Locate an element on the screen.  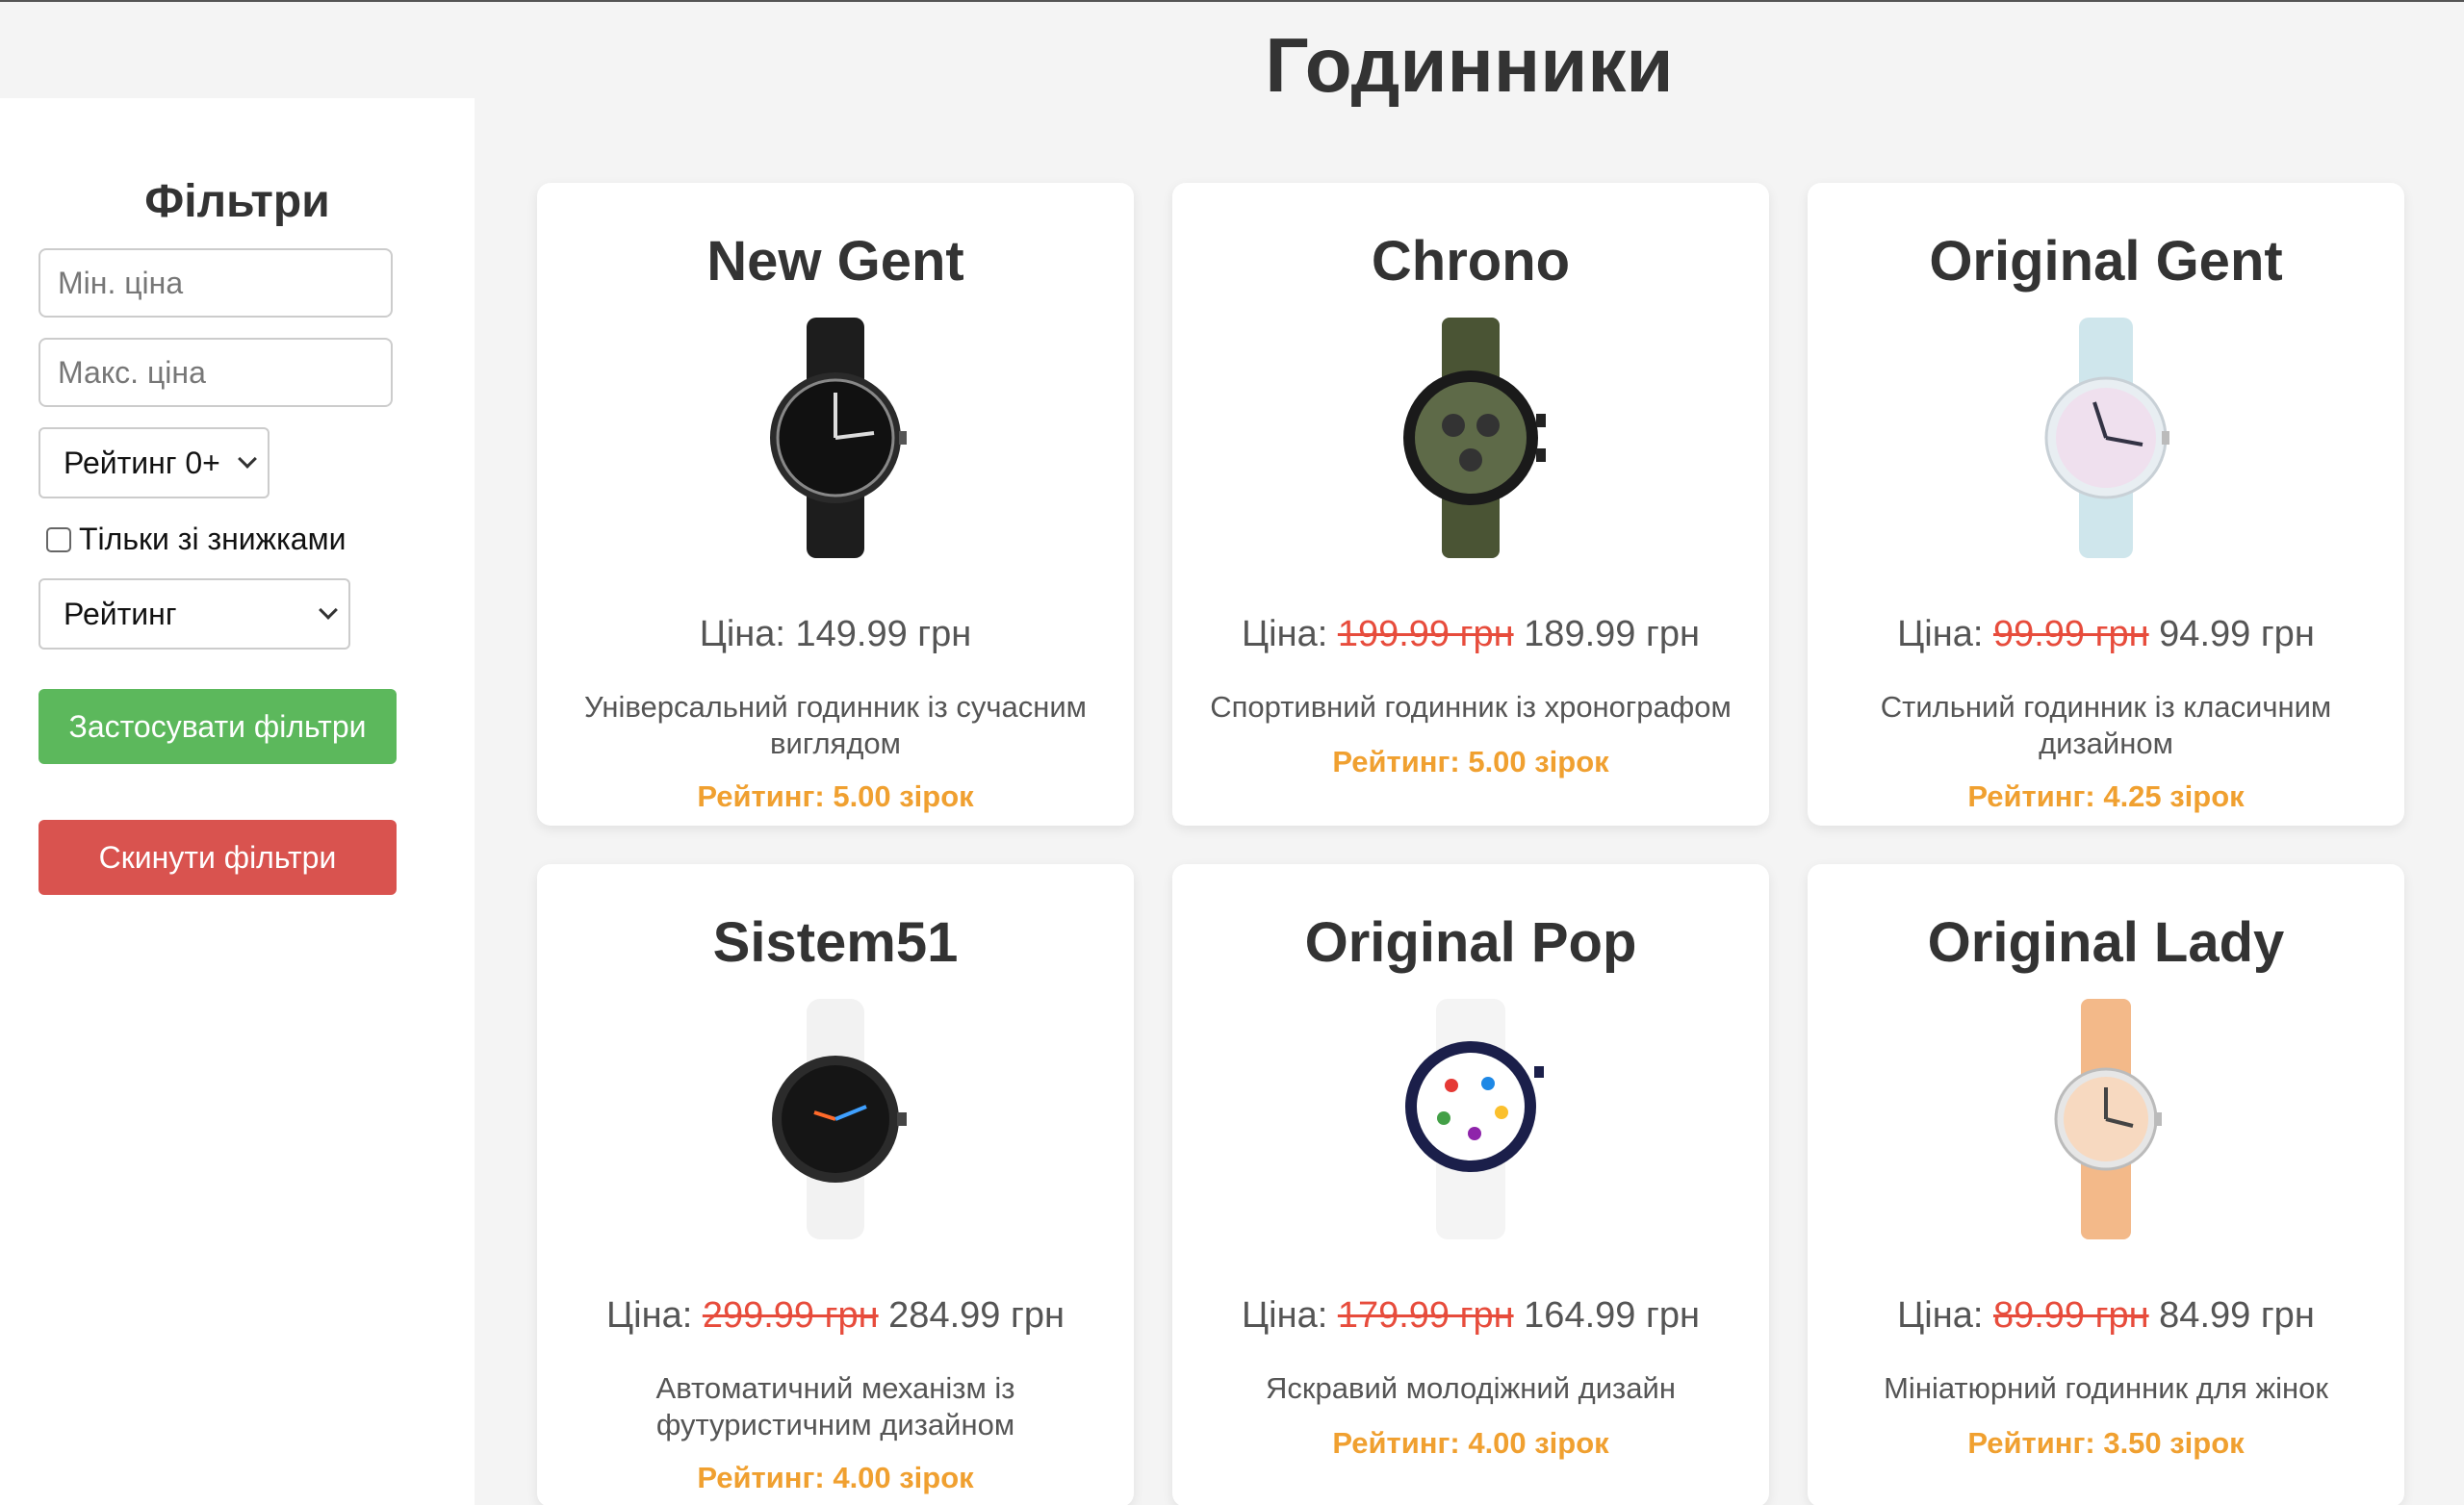
apply-filters-button: Застосувати фільтри is located at coordinates (217, 727).